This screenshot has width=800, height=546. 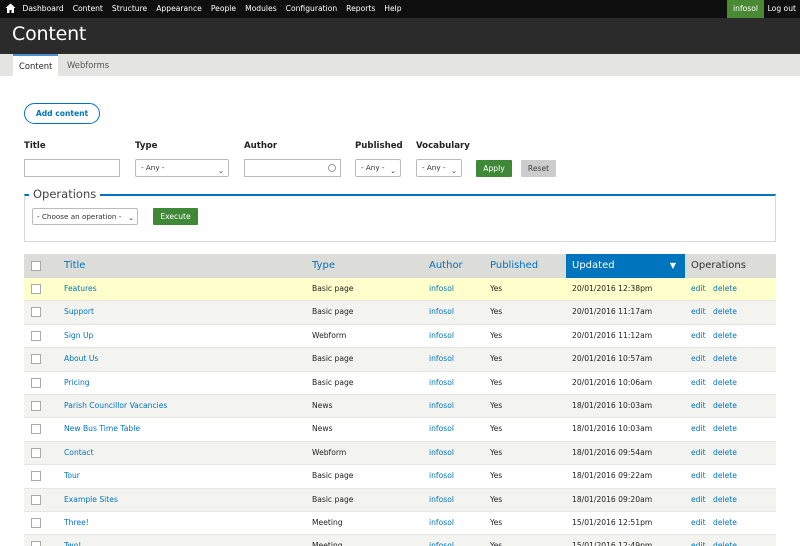 What do you see at coordinates (81, 359) in the screenshot?
I see `row-title-link: About Us` at bounding box center [81, 359].